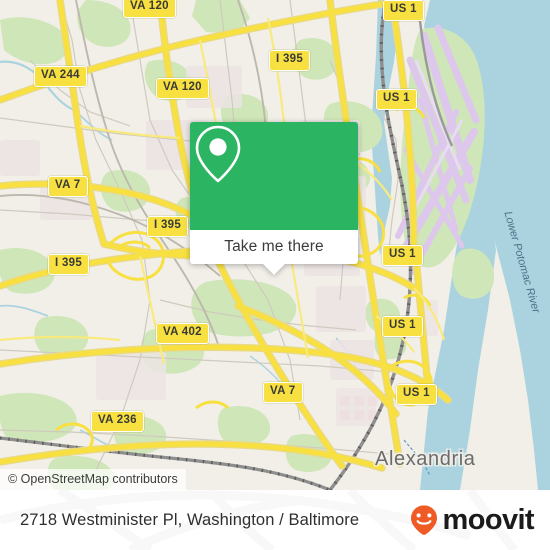  Describe the element at coordinates (423, 520) in the screenshot. I see `moovit-smiley-pin-icon` at that location.